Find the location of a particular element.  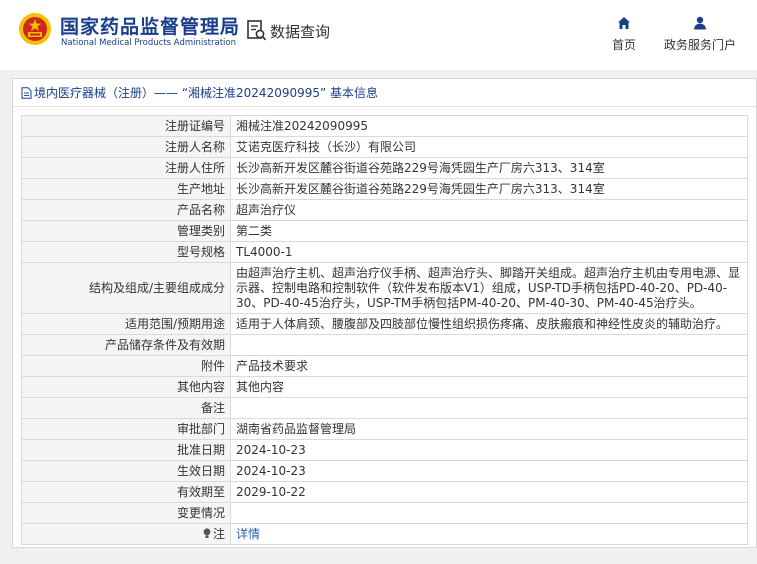

data-query-link: 数据查询 is located at coordinates (288, 31).